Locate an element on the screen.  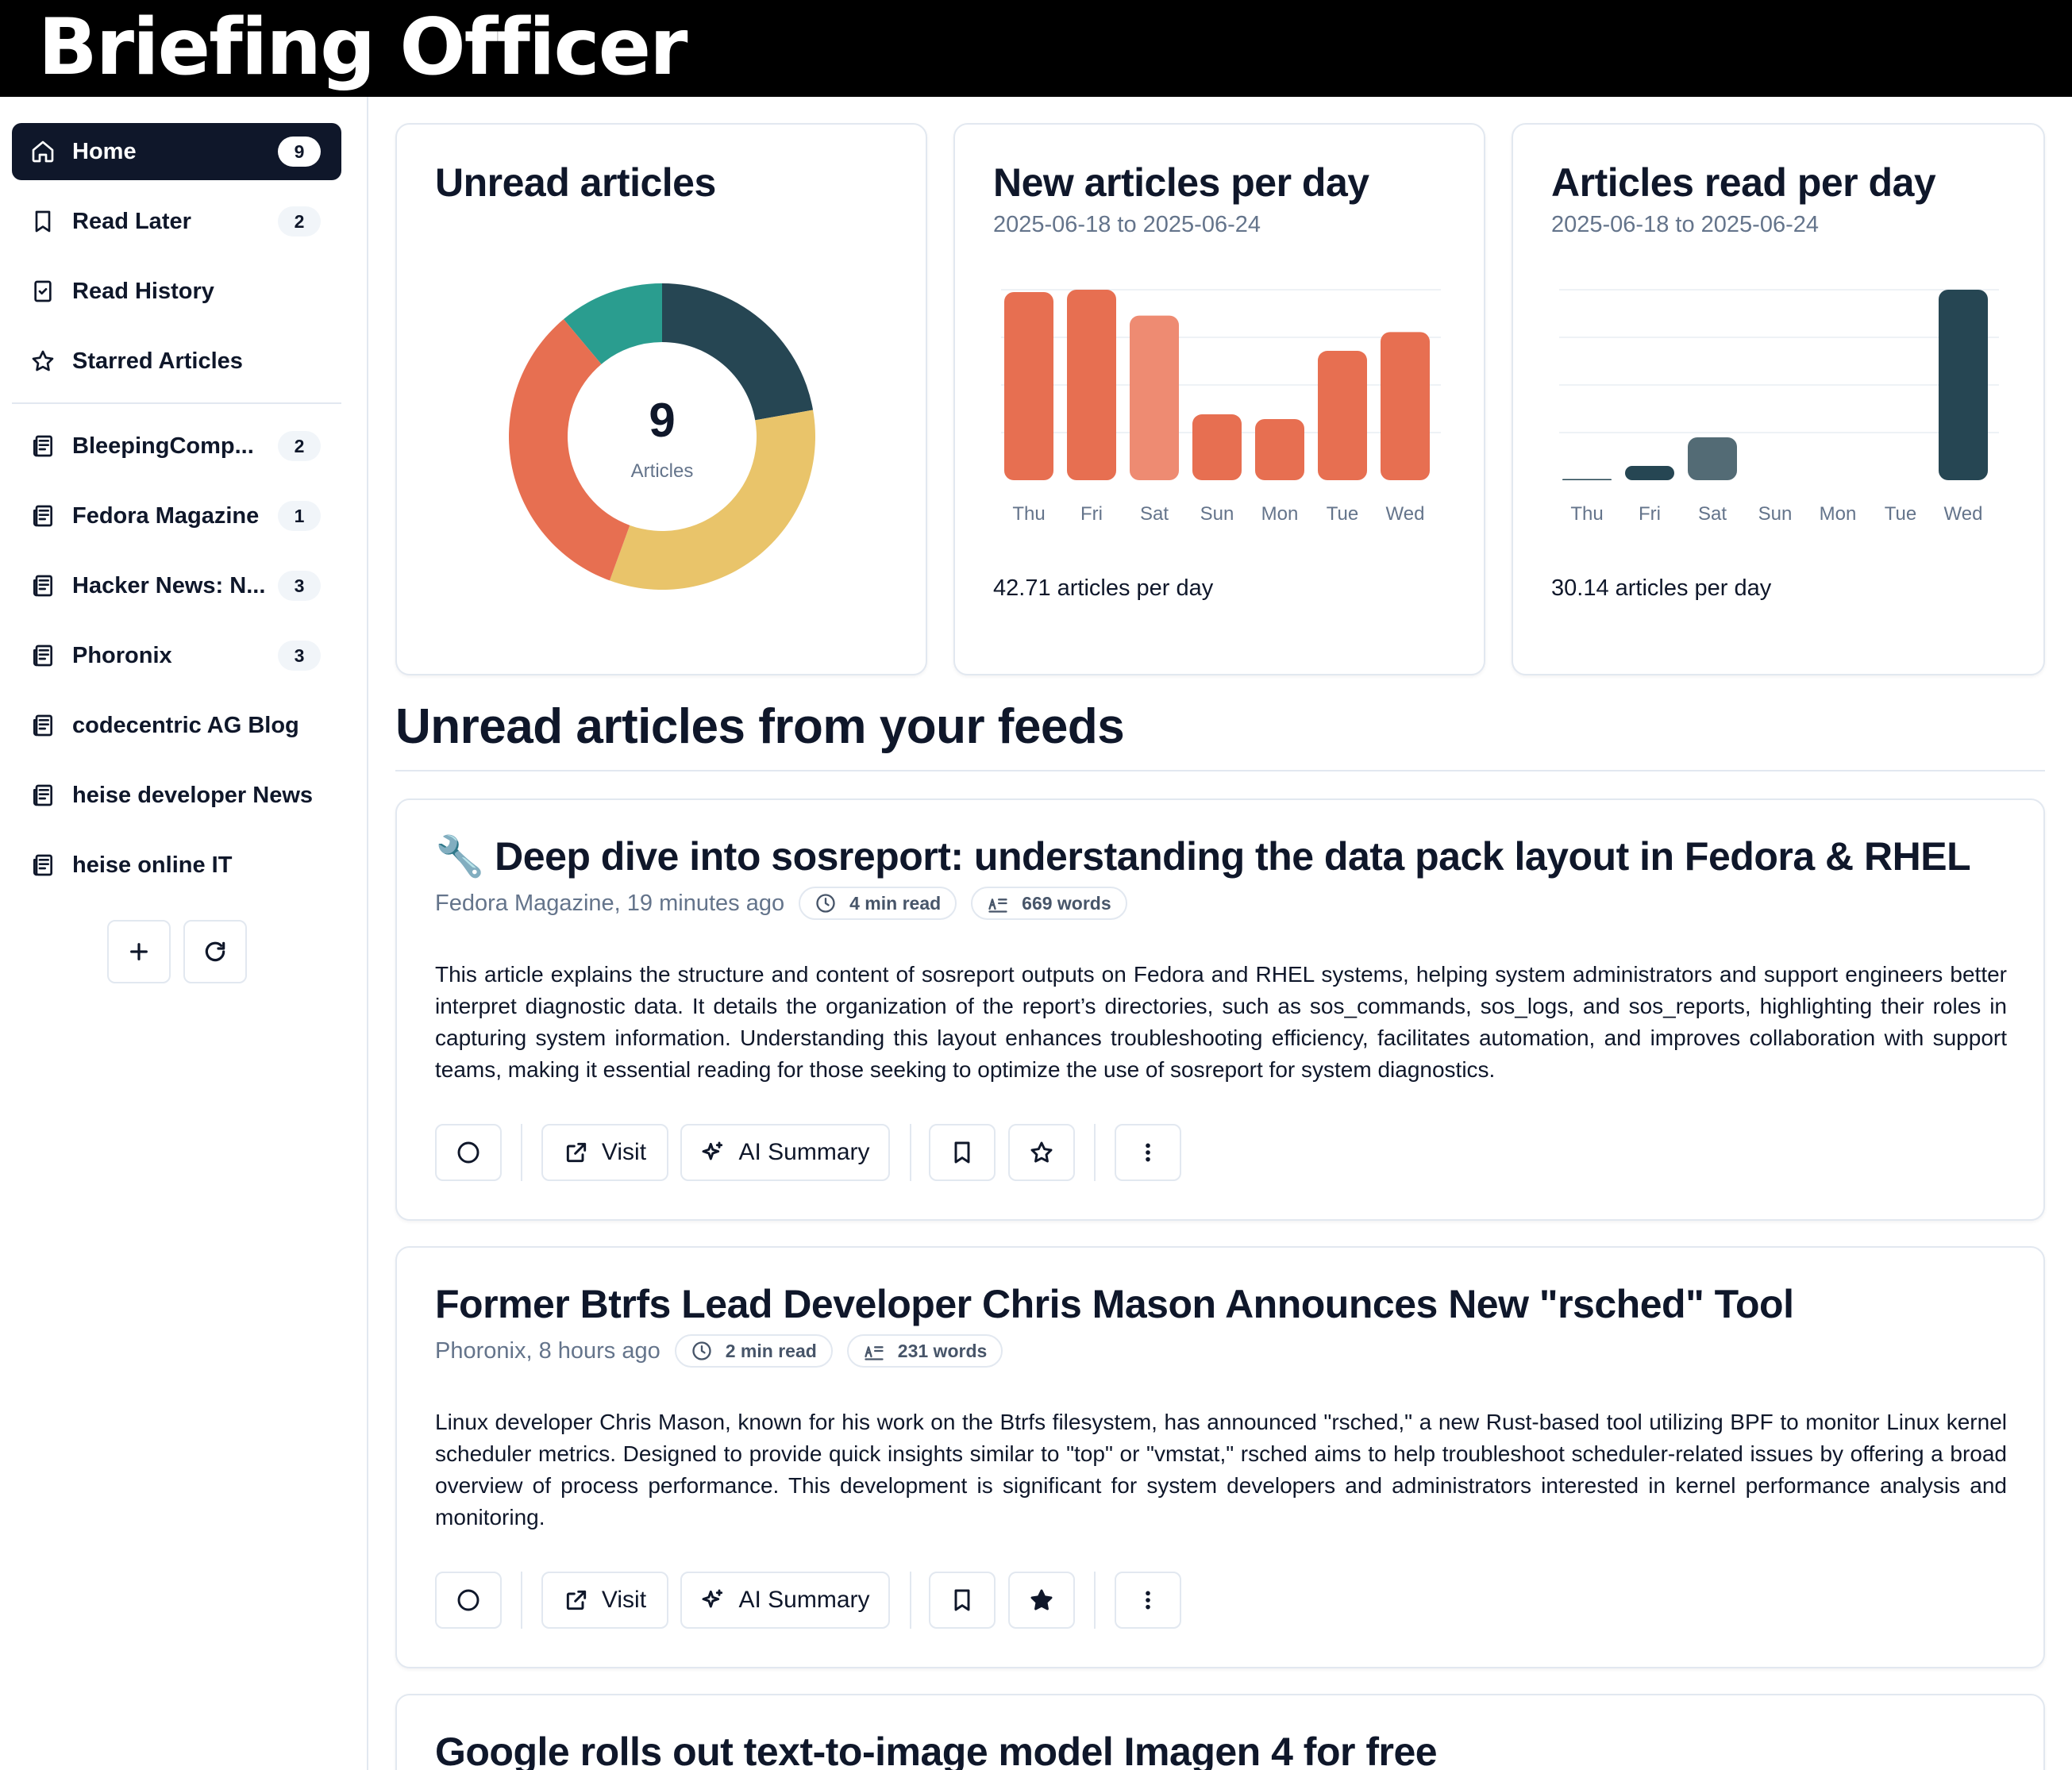
average-label: 30.14 articles per day is located at coordinates (1662, 588).